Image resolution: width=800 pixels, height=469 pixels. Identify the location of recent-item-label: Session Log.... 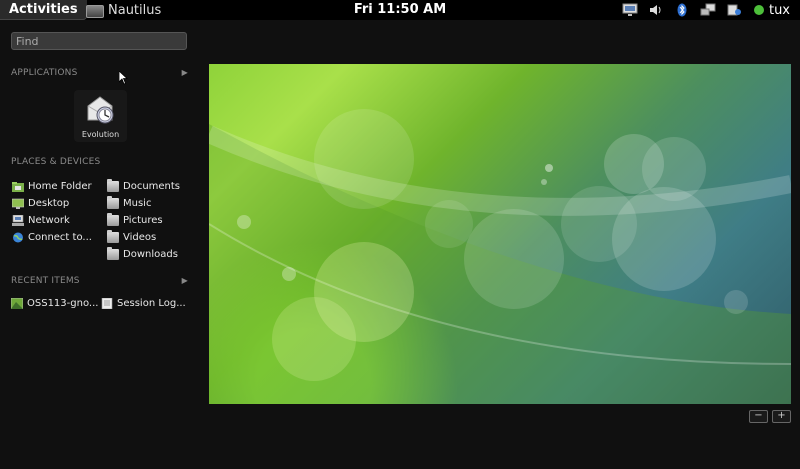
(151, 303).